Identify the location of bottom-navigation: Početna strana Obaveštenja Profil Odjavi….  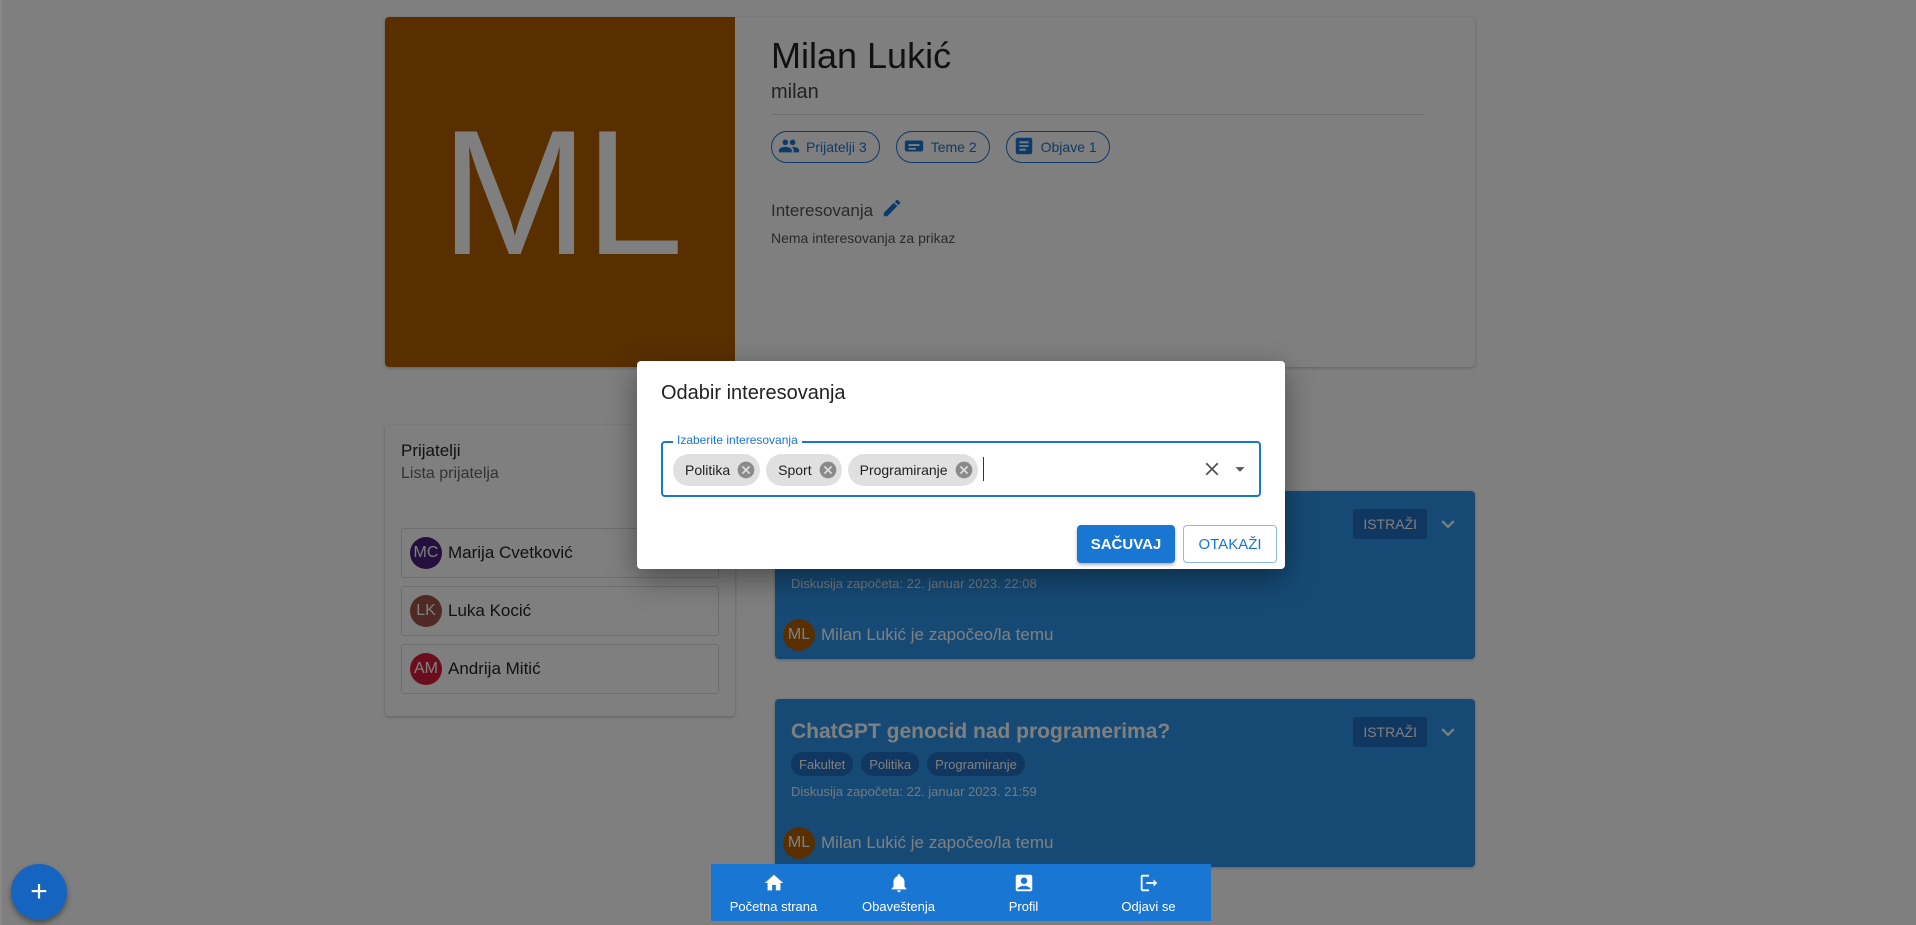
(961, 892).